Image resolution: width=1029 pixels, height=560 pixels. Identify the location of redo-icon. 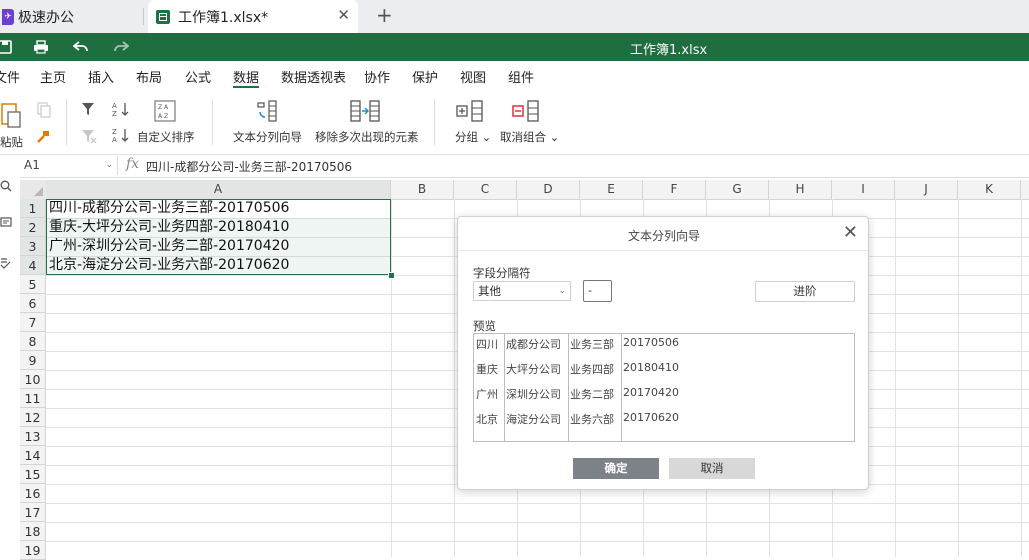
(121, 47).